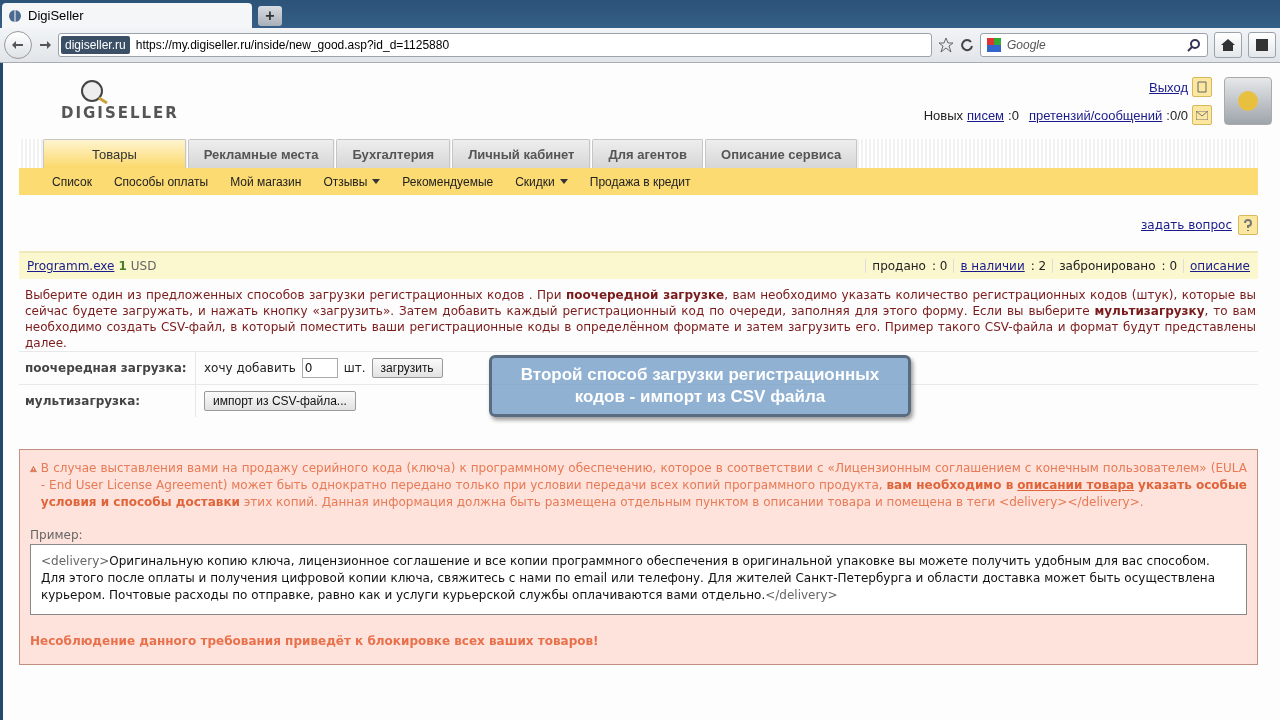 The height and width of the screenshot is (720, 1280). What do you see at coordinates (107, 401) in the screenshot?
I see `row-label: мультизагрузка:` at bounding box center [107, 401].